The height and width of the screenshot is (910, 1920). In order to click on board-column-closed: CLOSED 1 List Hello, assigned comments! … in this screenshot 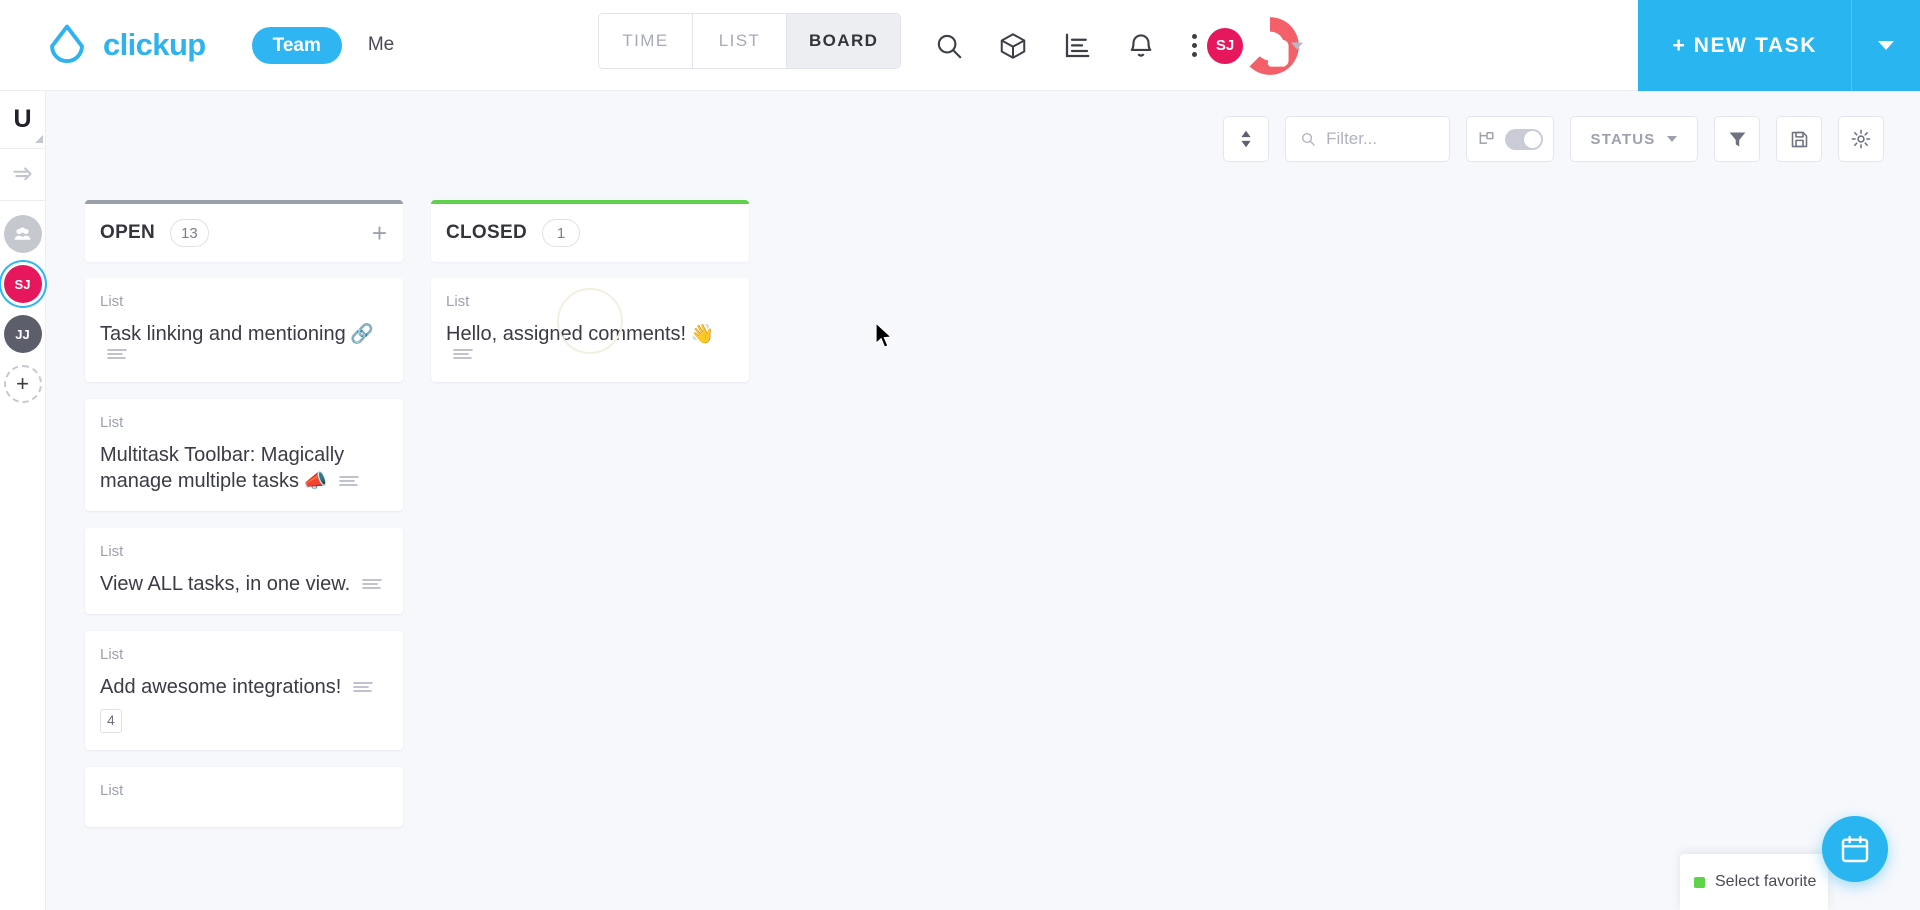, I will do `click(590, 555)`.